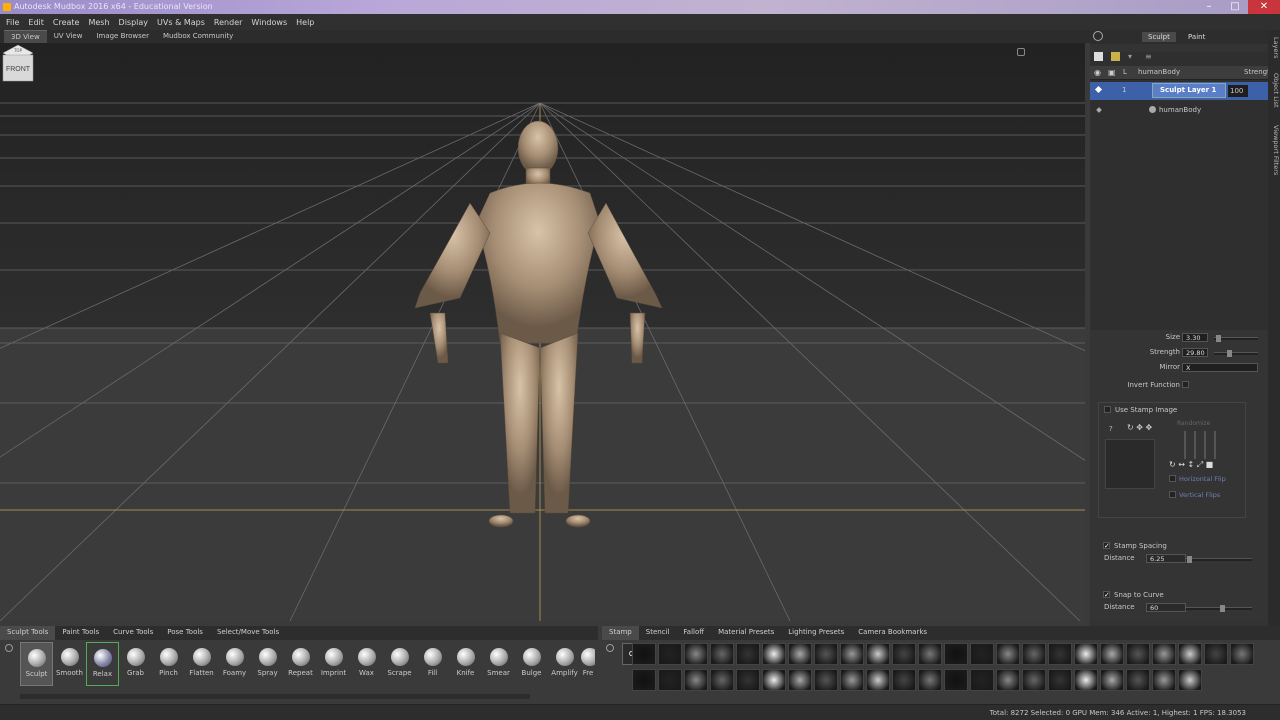  Describe the element at coordinates (1130, 464) in the screenshot. I see `stamp-preview` at that location.